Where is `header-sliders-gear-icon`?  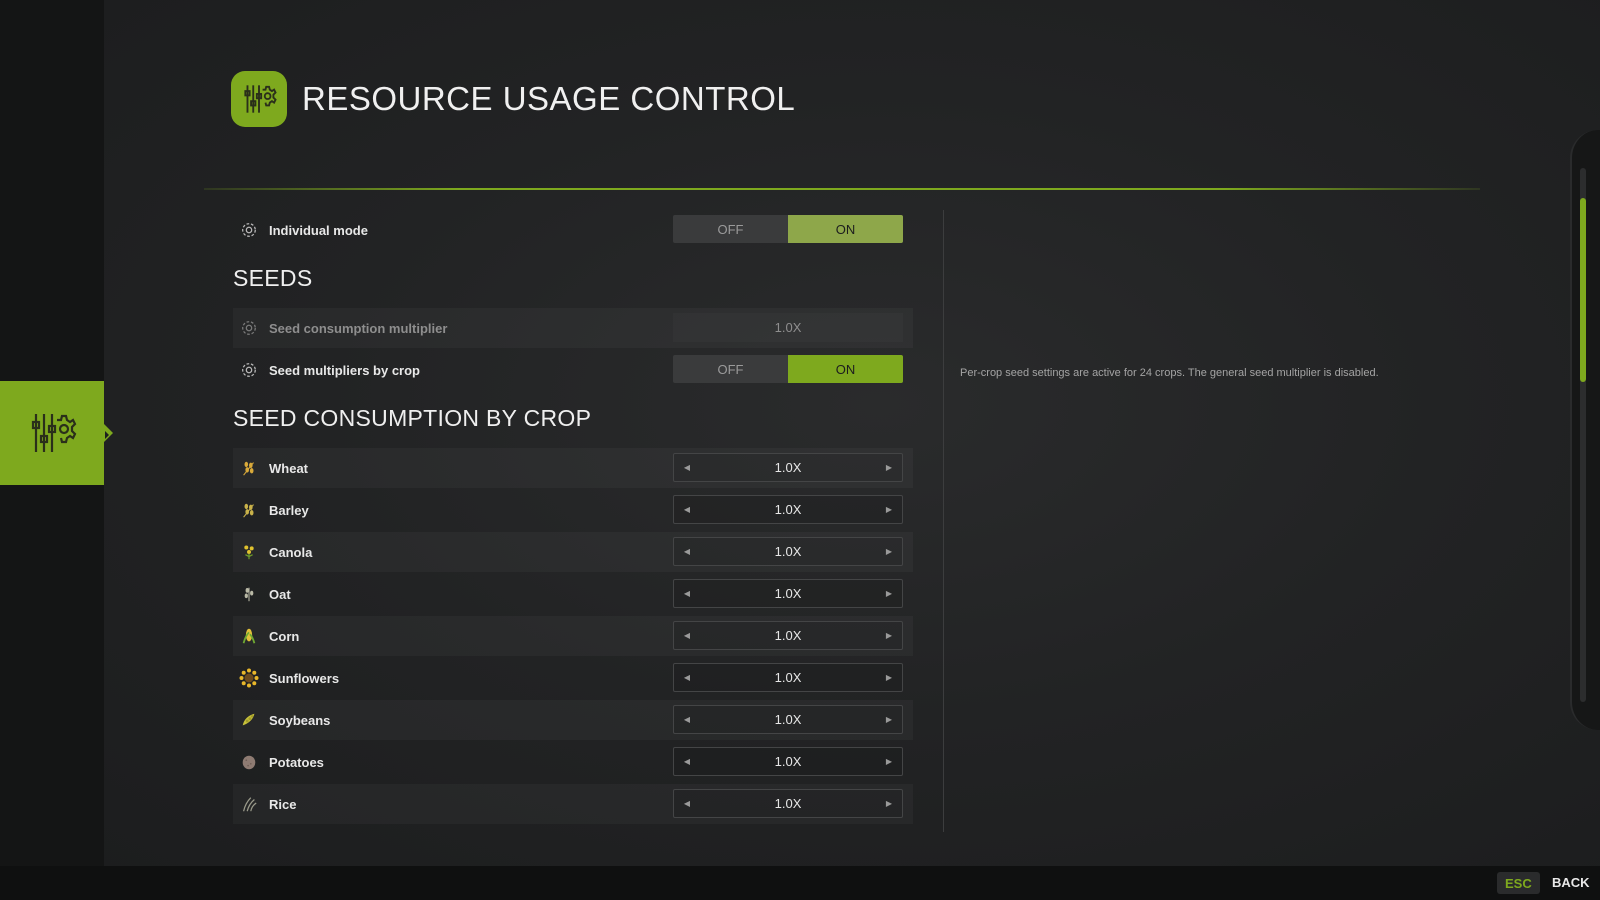
header-sliders-gear-icon is located at coordinates (259, 99).